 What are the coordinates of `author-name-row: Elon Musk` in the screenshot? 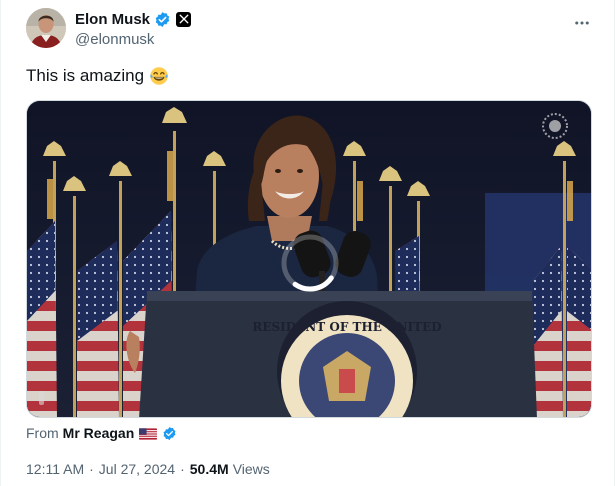 It's located at (133, 19).